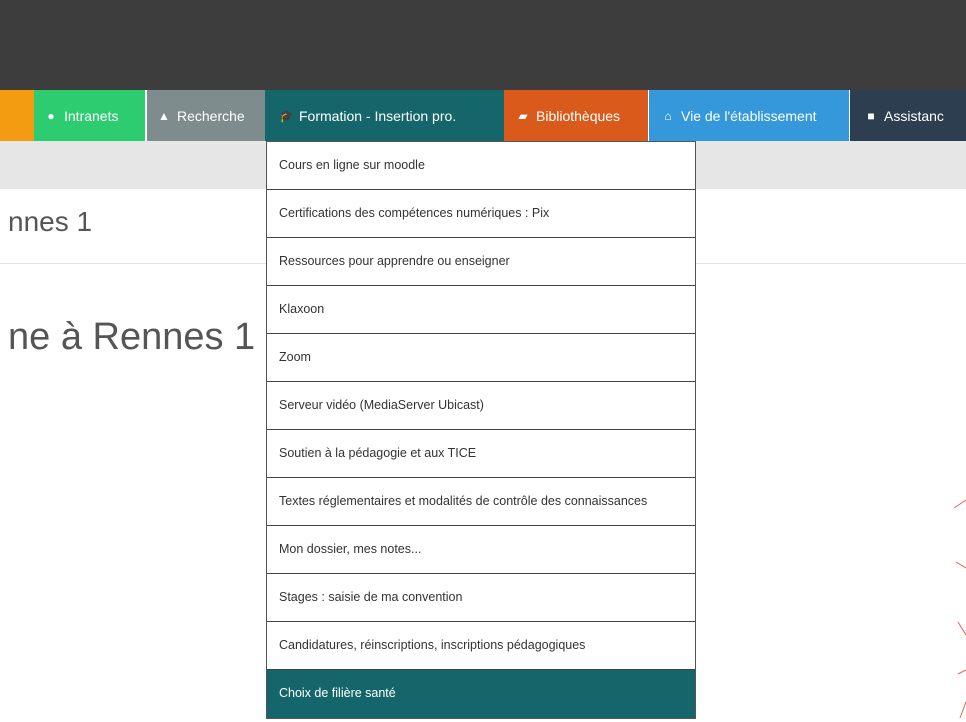  I want to click on bank-icon: ⌂, so click(668, 115).